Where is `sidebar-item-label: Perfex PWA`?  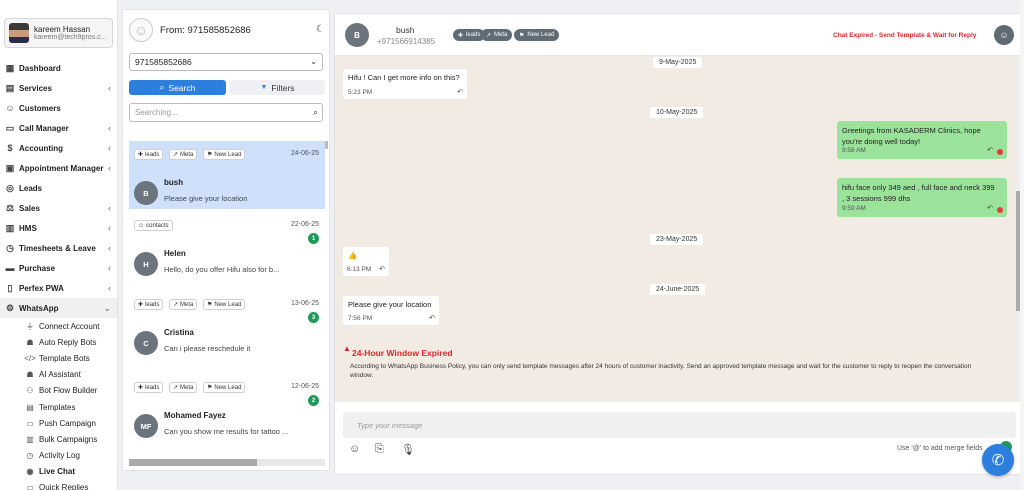
sidebar-item-label: Perfex PWA is located at coordinates (41, 288).